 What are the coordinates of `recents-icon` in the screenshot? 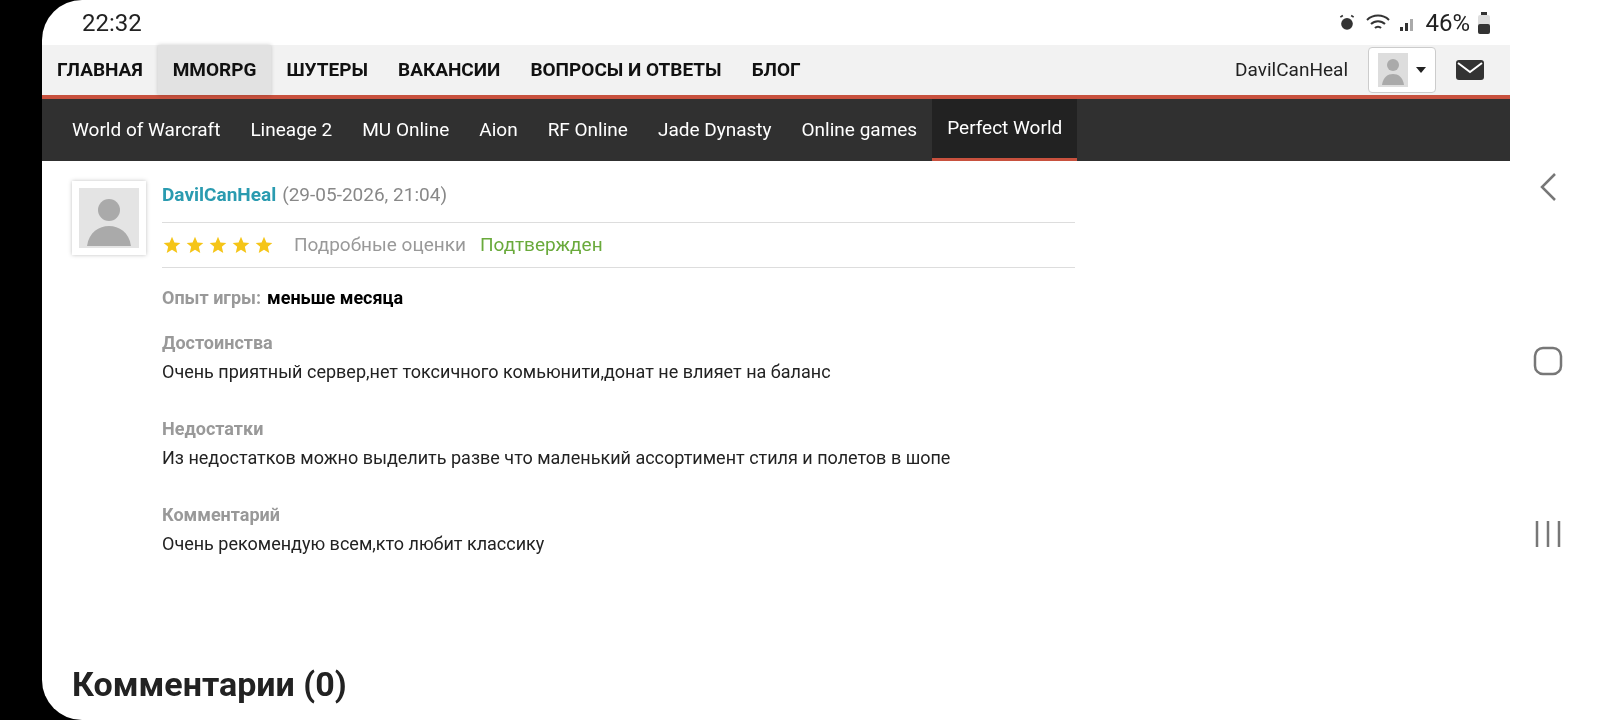 It's located at (1548, 534).